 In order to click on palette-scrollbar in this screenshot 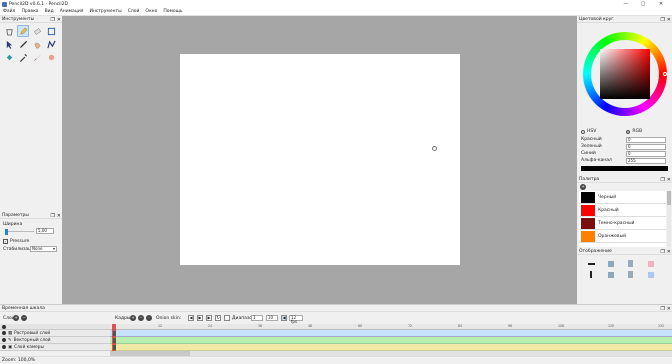, I will do `click(669, 219)`.